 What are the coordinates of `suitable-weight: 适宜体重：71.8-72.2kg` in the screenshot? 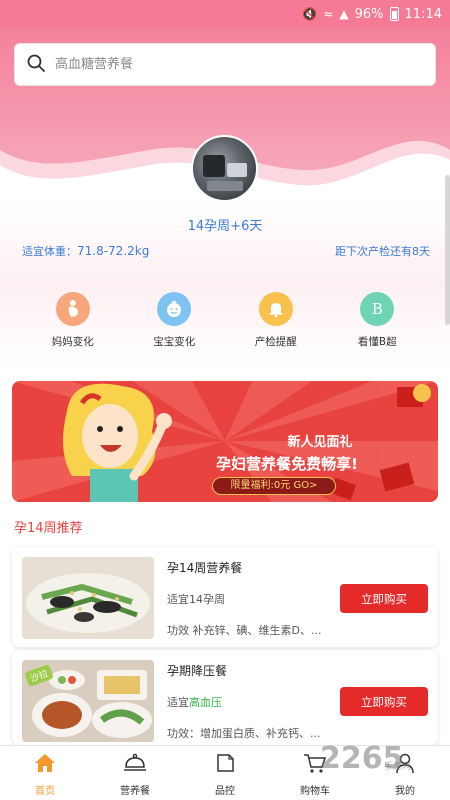 It's located at (85, 251).